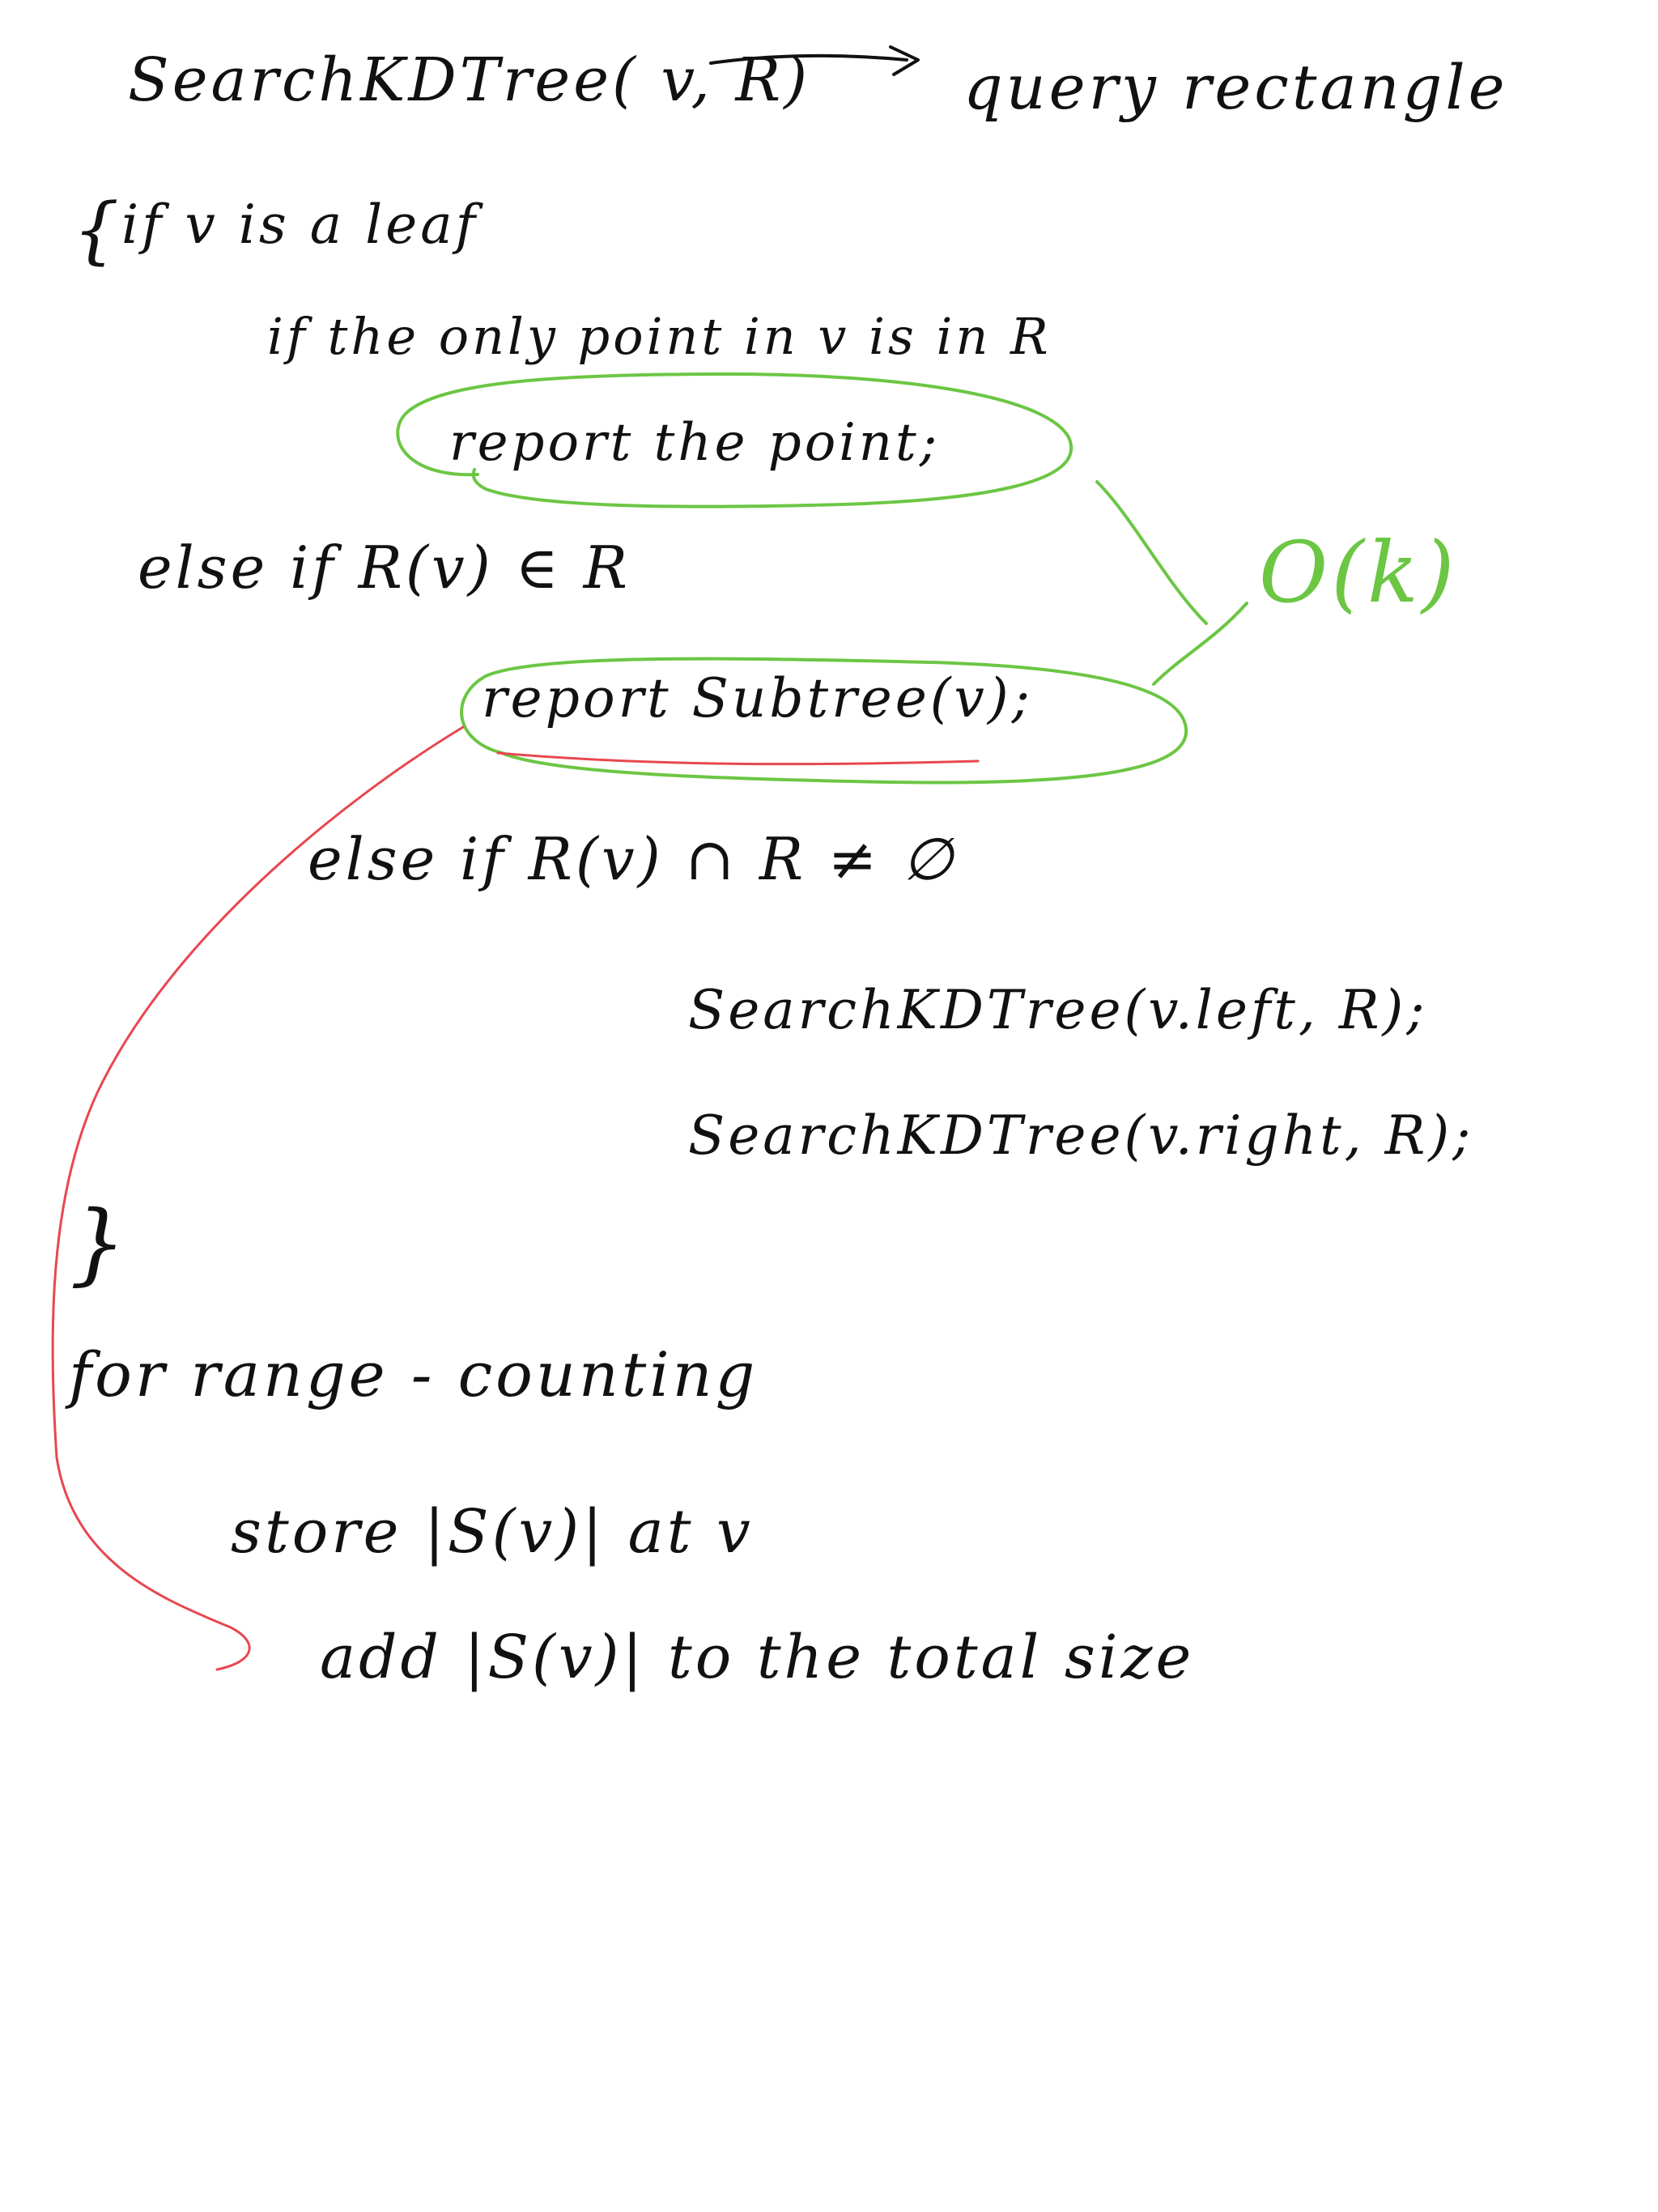  What do you see at coordinates (469, 80) in the screenshot?
I see `function-signature: SearchKDTree( v, R)` at bounding box center [469, 80].